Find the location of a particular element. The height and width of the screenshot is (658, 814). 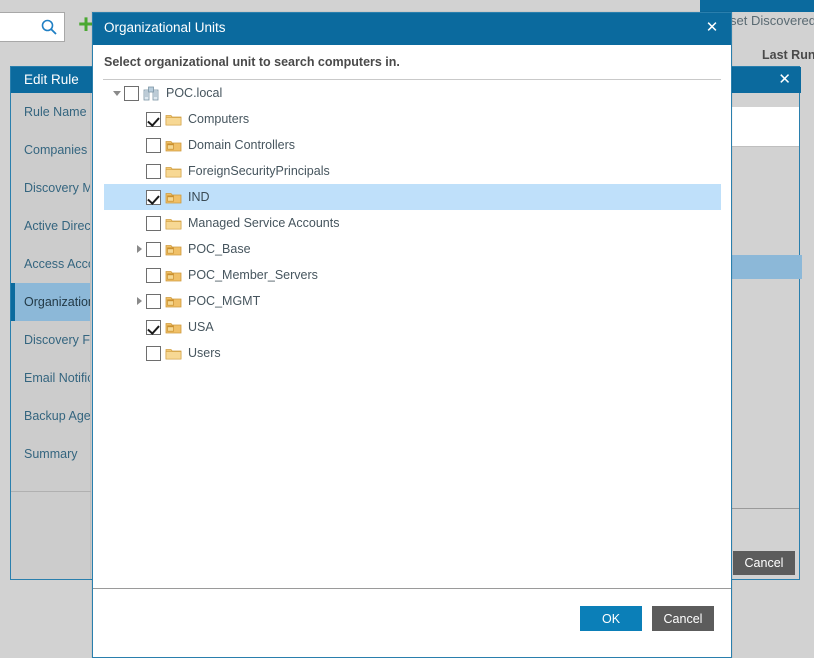

cancel-button: Cancel is located at coordinates (683, 618).